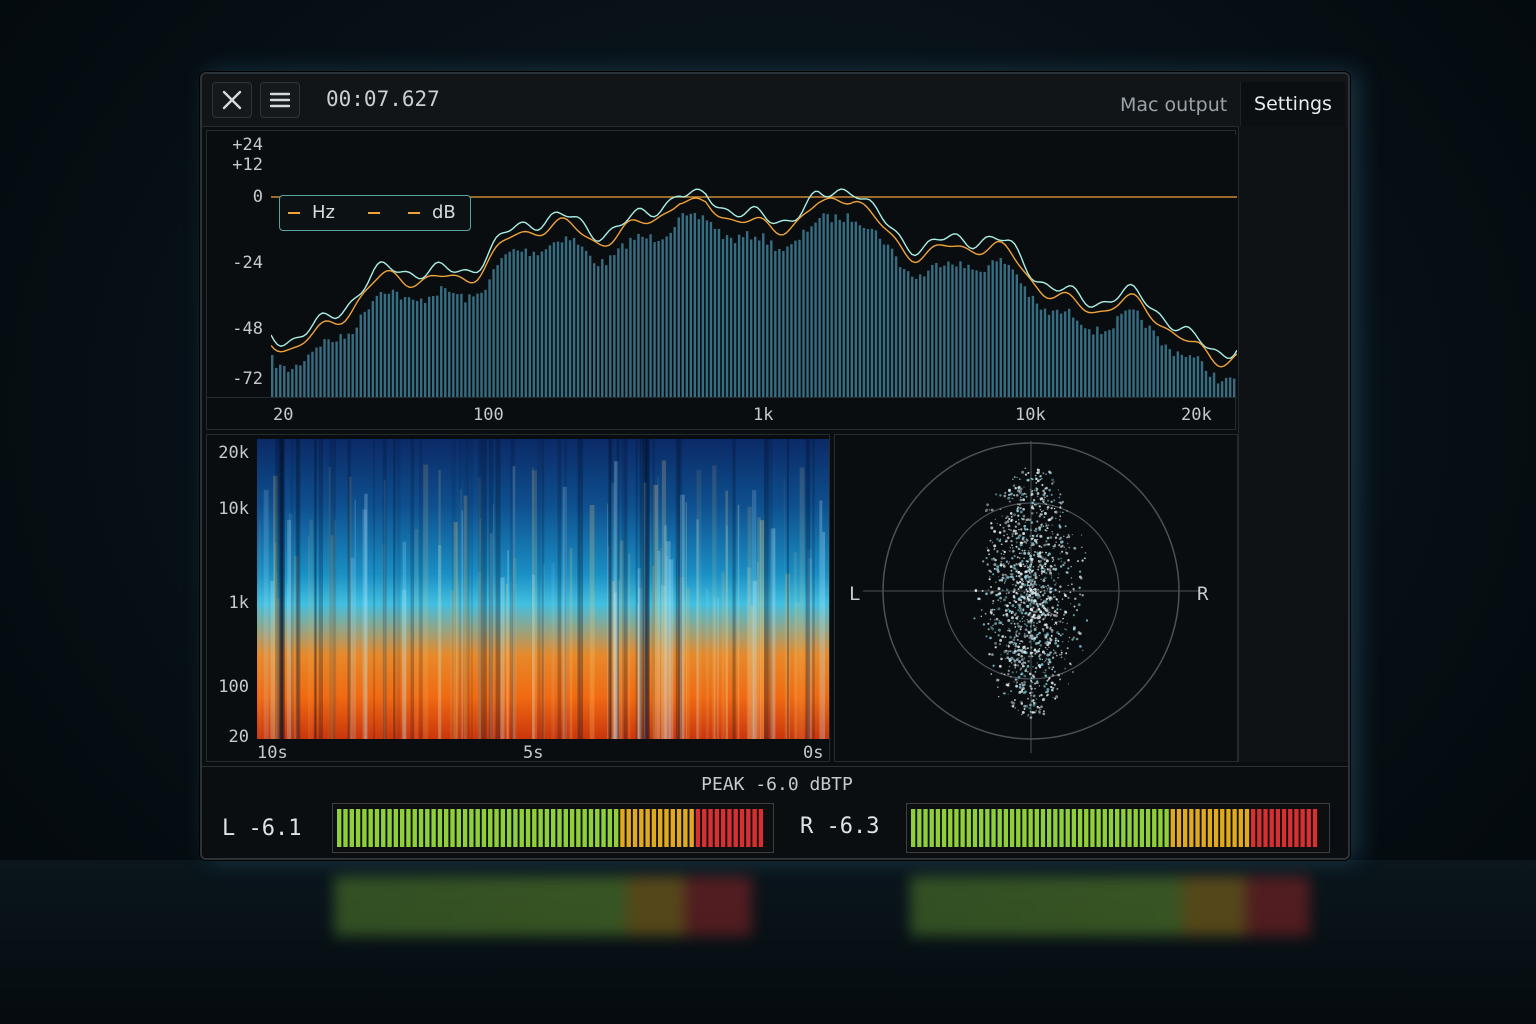 The width and height of the screenshot is (1536, 1024). I want to click on right-meter-reflection, so click(1110, 906).